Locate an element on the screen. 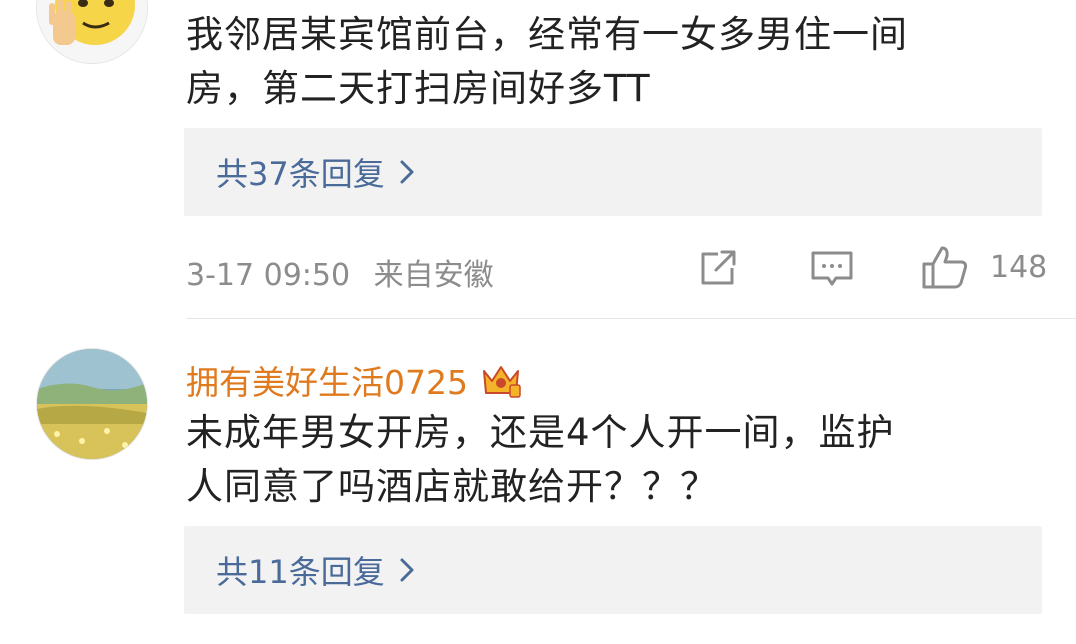 The width and height of the screenshot is (1076, 644). view-replies-button: 共37条回复 is located at coordinates (613, 172).